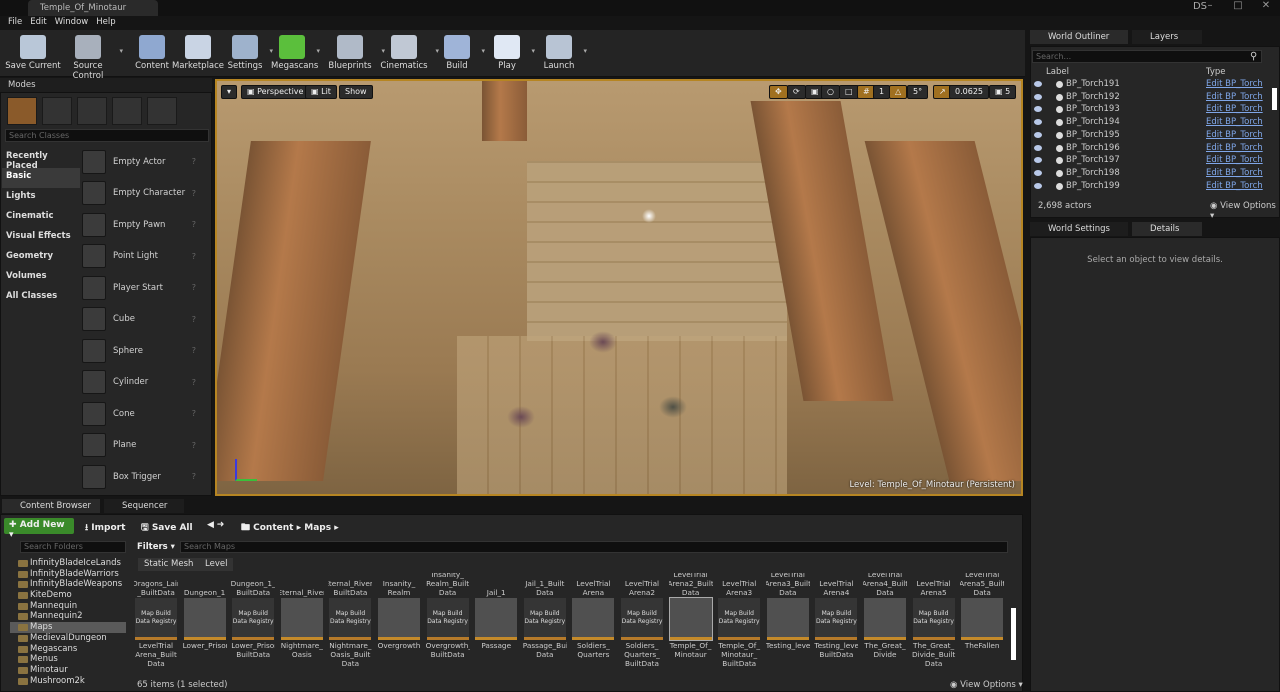 The image size is (1280, 692). I want to click on outliner-row: BP_Torch198 Edit BP_Torch, so click(1148, 174).